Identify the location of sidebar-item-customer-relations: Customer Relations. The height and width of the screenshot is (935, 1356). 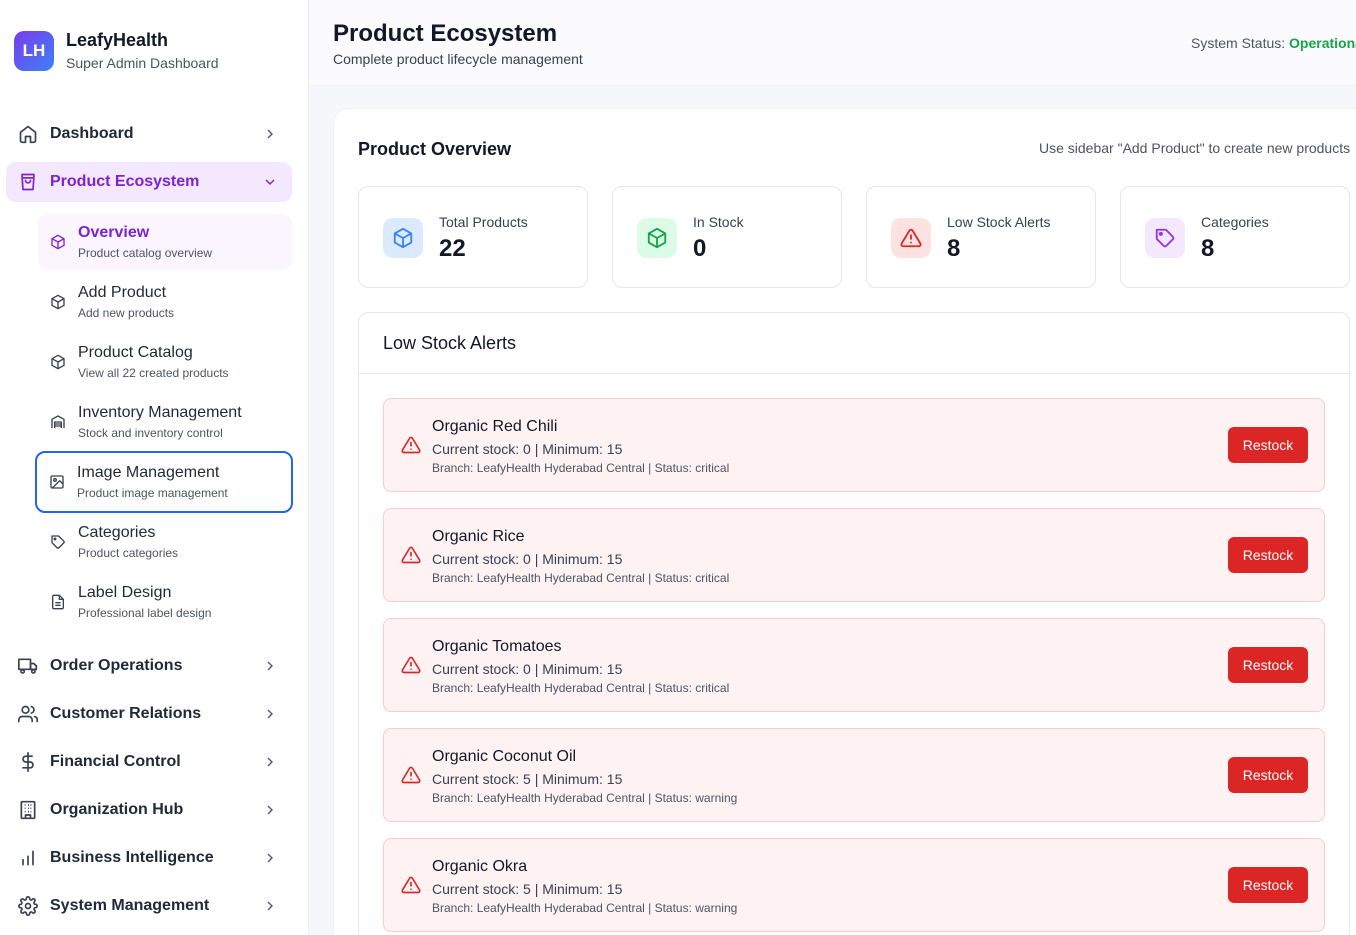
(149, 714).